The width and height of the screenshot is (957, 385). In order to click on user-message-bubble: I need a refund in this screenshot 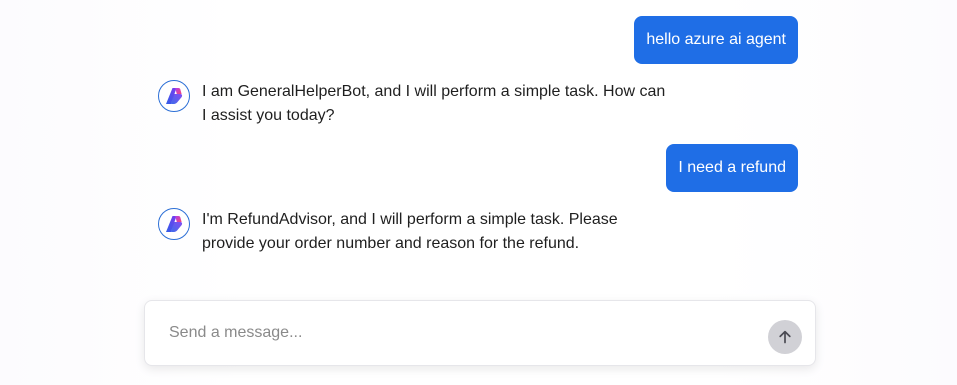, I will do `click(732, 168)`.